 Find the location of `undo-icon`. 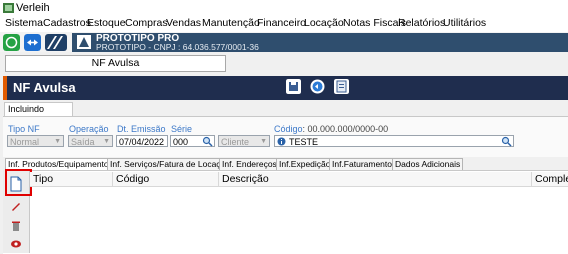

undo-icon is located at coordinates (317, 86).